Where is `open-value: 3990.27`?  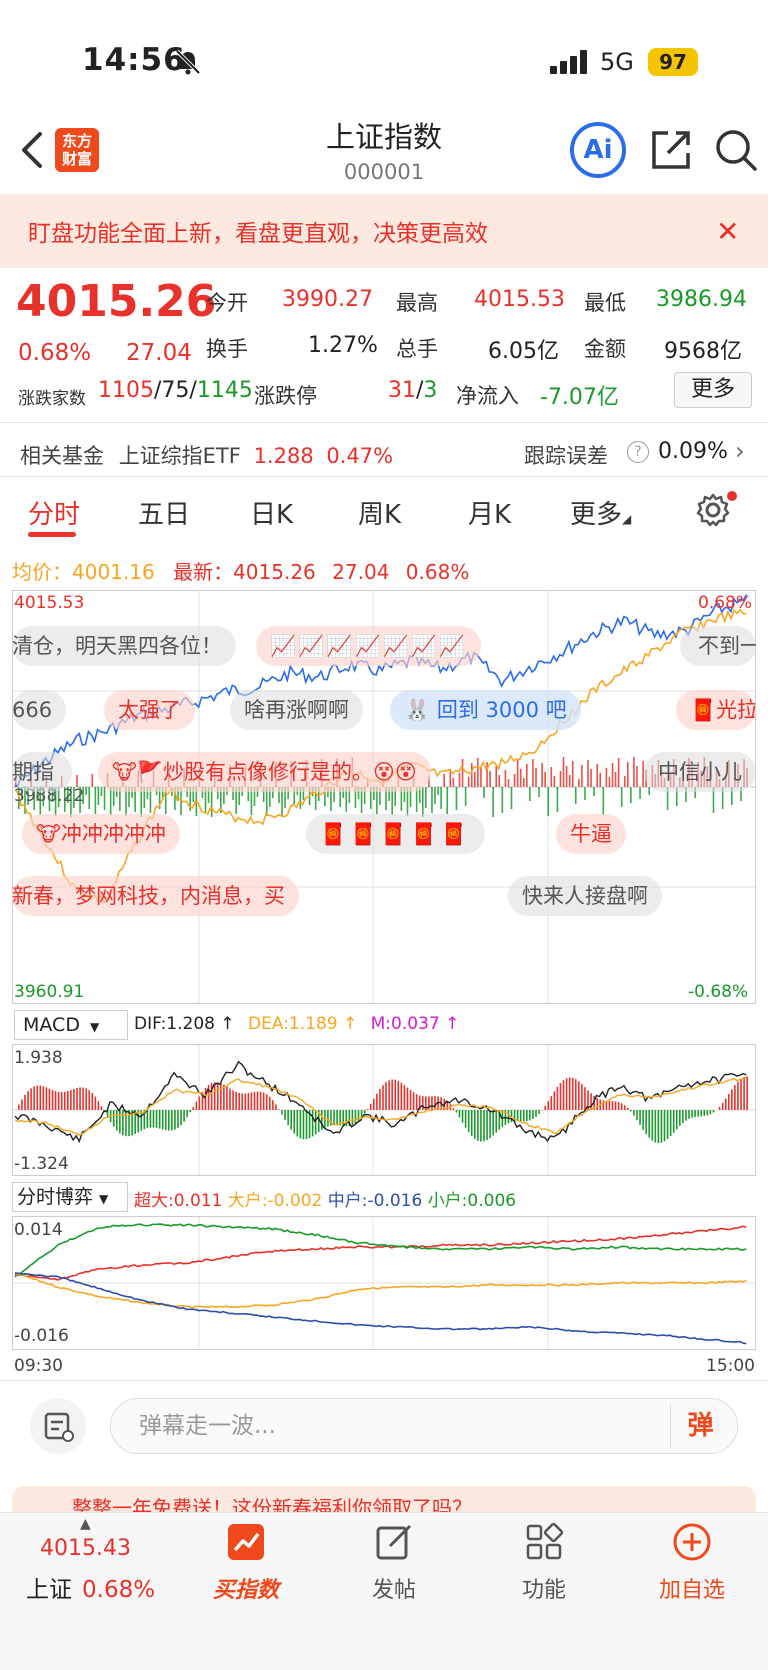 open-value: 3990.27 is located at coordinates (327, 299).